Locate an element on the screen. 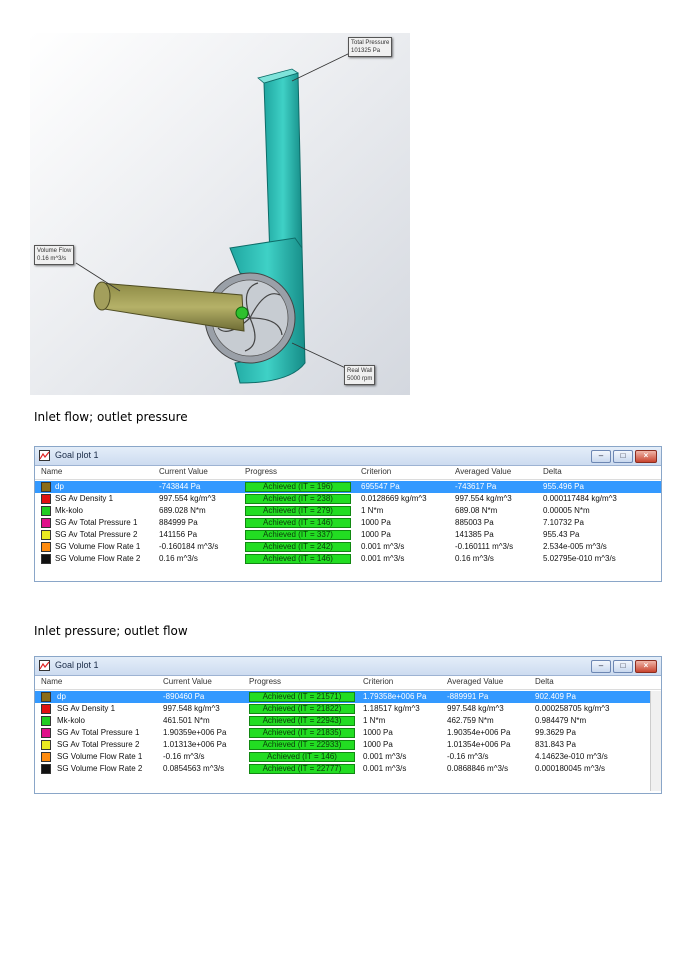 Image resolution: width=678 pixels, height=960 pixels. cell-current: 0.0854563 m^3/s is located at coordinates (194, 768).